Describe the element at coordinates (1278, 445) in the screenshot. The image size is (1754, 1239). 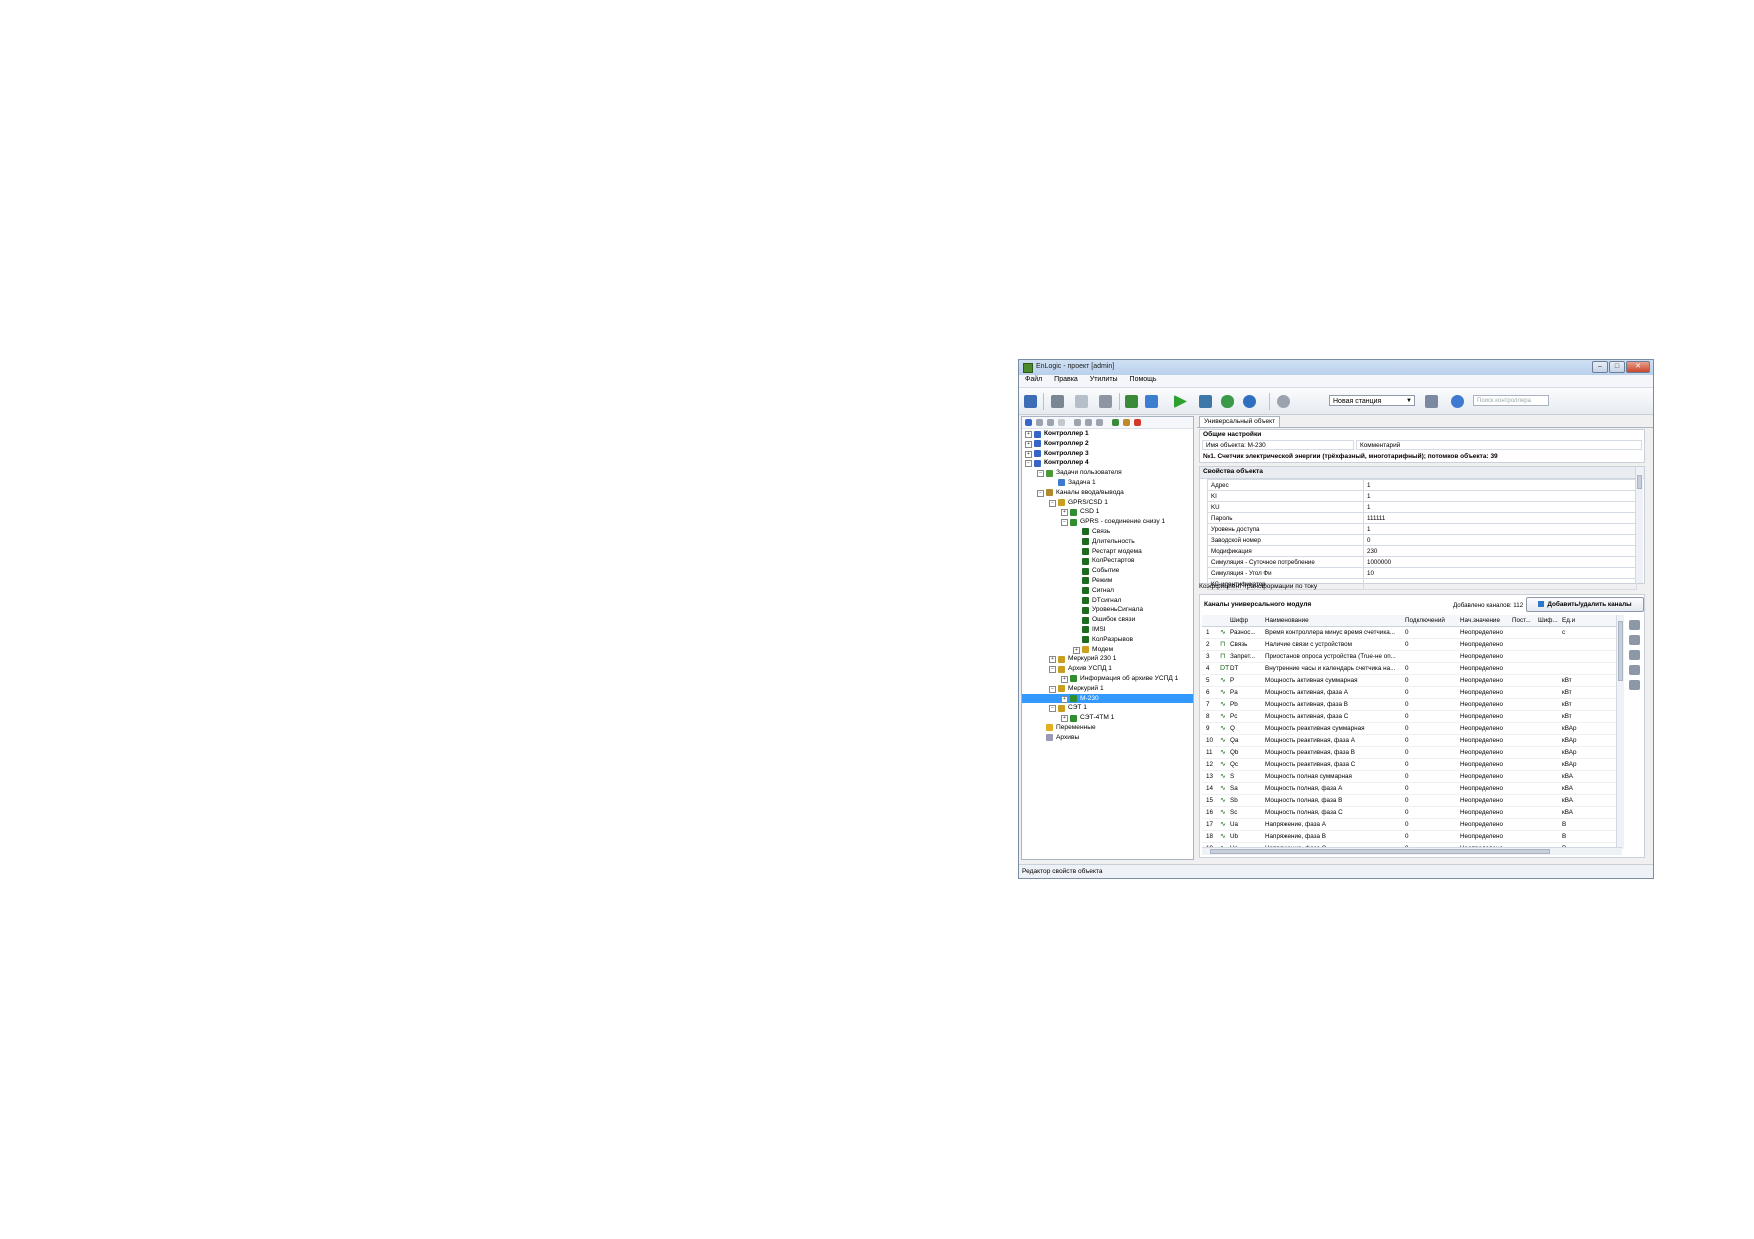
I see `object-name-field: Имя объекта: М-230` at that location.